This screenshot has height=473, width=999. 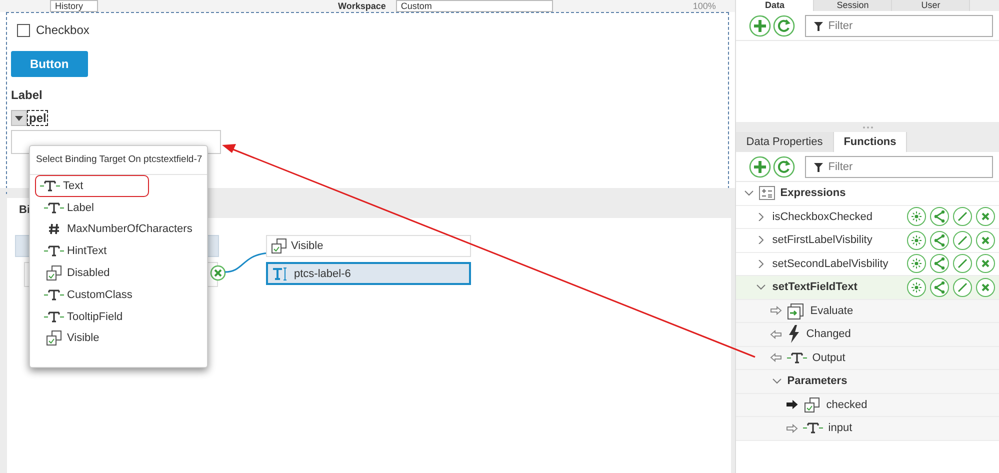 What do you see at coordinates (37, 118) in the screenshot?
I see `selected-widget: pel` at bounding box center [37, 118].